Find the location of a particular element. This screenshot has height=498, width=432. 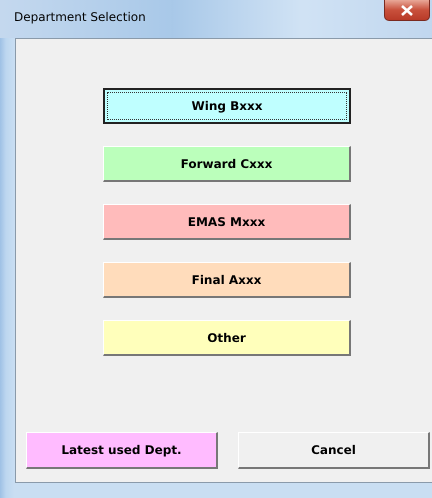

department-button: Other is located at coordinates (227, 338).